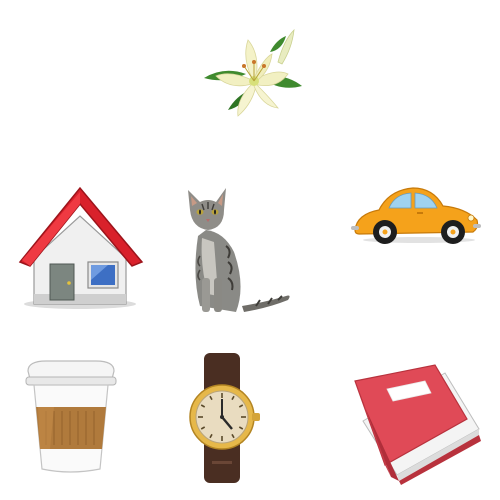 This screenshot has width=500, height=500. I want to click on orange-car-icon, so click(416, 215).